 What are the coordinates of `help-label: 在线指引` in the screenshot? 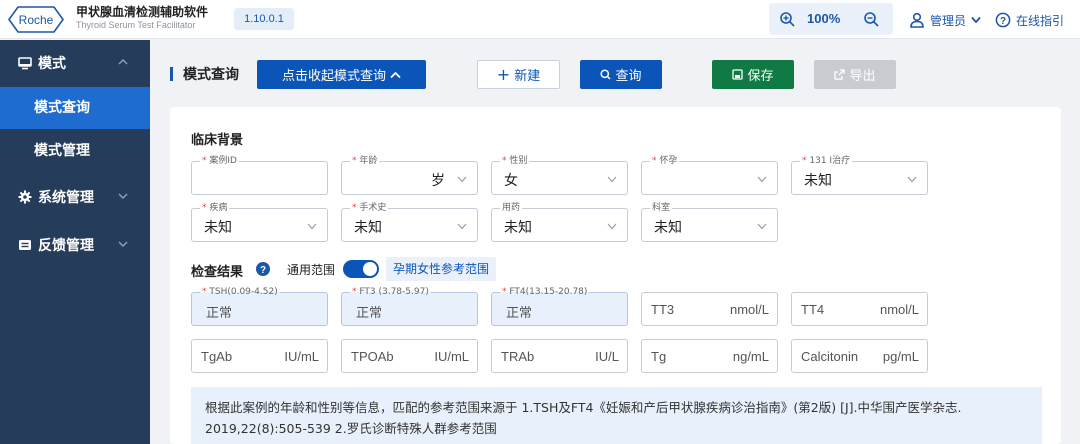 It's located at (1040, 20).